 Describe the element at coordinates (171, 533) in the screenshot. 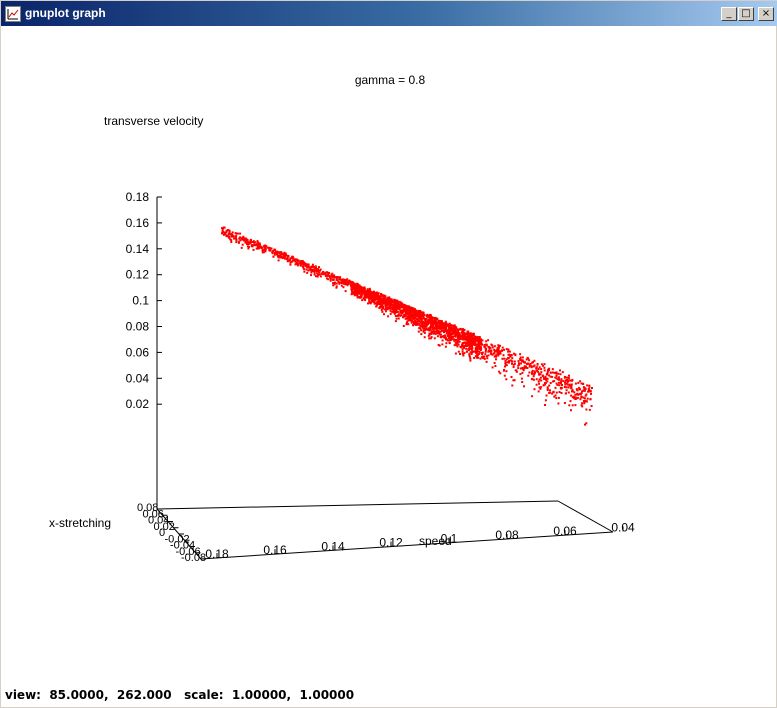

I see `y-axis-ticks: 0.080.060.040.020-0.02-0.04-0.06-0.08` at that location.